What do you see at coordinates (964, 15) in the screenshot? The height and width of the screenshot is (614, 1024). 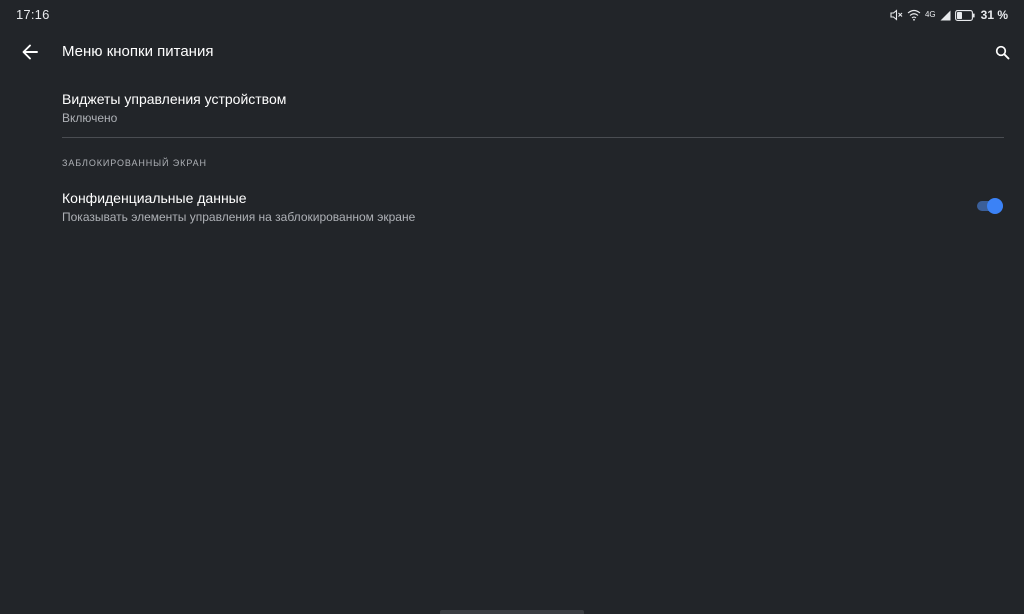 I see `battery-icon` at bounding box center [964, 15].